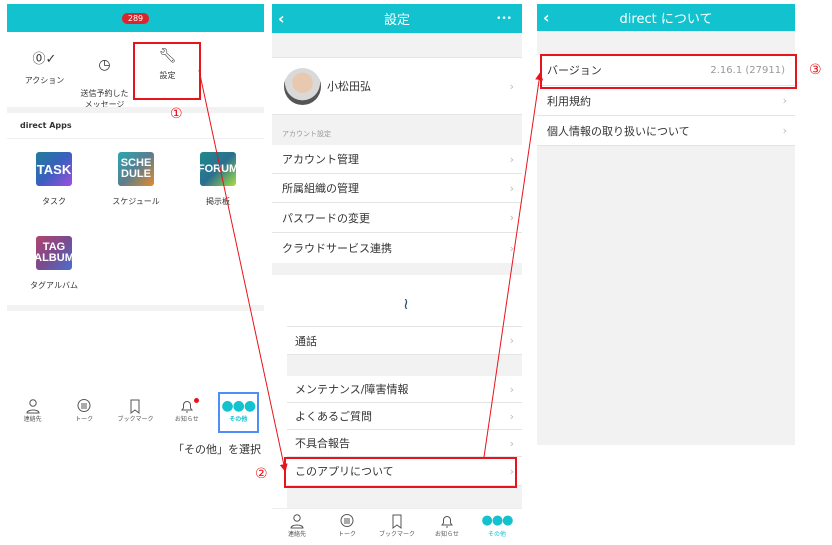 This screenshot has width=832, height=545. I want to click on arrow-step1-to-step2, so click(243, 270).